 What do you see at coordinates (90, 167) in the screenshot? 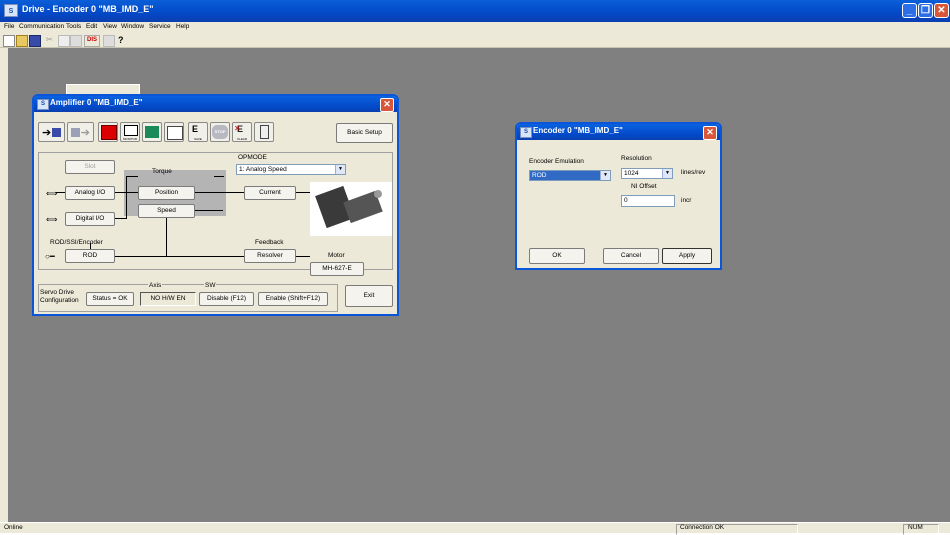
I see `slot-button: Slot` at bounding box center [90, 167].